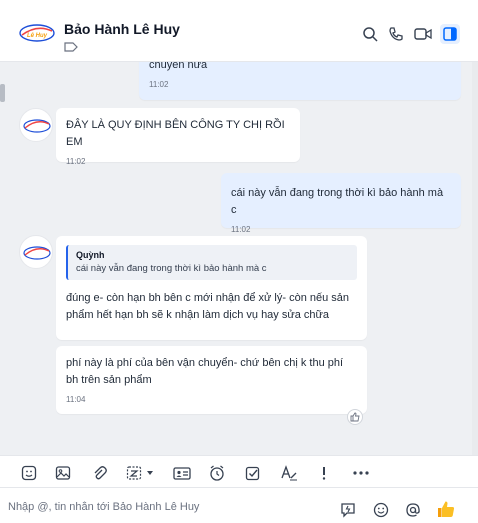 This screenshot has width=478, height=523. What do you see at coordinates (370, 34) in the screenshot?
I see `search-icon` at bounding box center [370, 34].